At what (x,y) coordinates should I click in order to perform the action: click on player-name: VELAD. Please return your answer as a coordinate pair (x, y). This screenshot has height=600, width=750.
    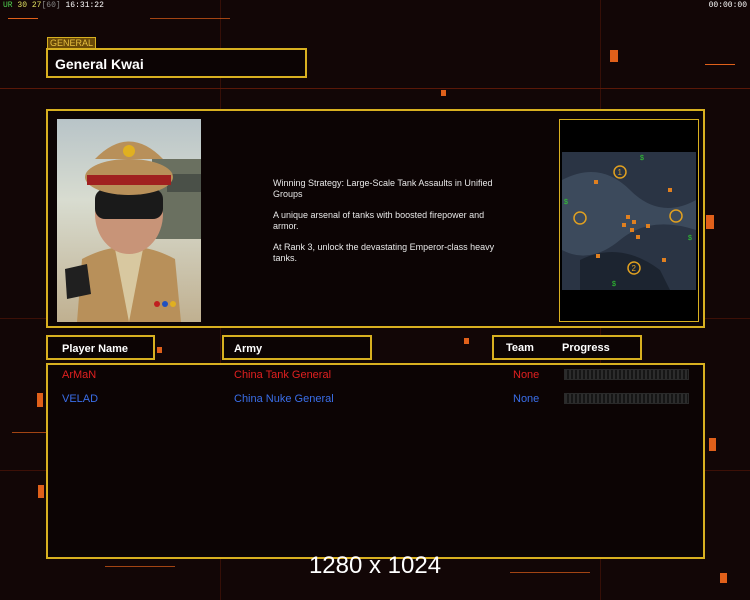
    Looking at the image, I should click on (80, 399).